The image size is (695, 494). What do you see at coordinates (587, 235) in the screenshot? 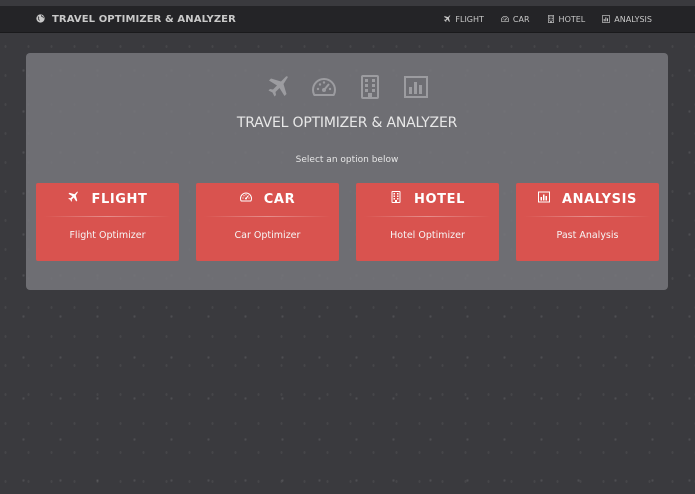
I see `card-subtitle: Past Analysis` at bounding box center [587, 235].